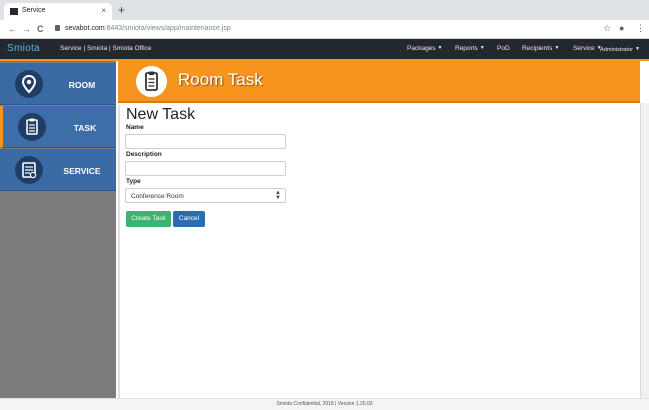 This screenshot has width=649, height=410. I want to click on nav-user: Administrator ▼, so click(620, 49).